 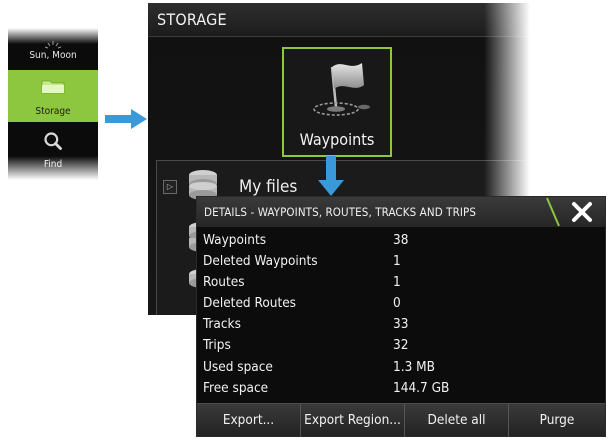 What do you see at coordinates (250, 303) in the screenshot?
I see `detail-label: Deleted Routes` at bounding box center [250, 303].